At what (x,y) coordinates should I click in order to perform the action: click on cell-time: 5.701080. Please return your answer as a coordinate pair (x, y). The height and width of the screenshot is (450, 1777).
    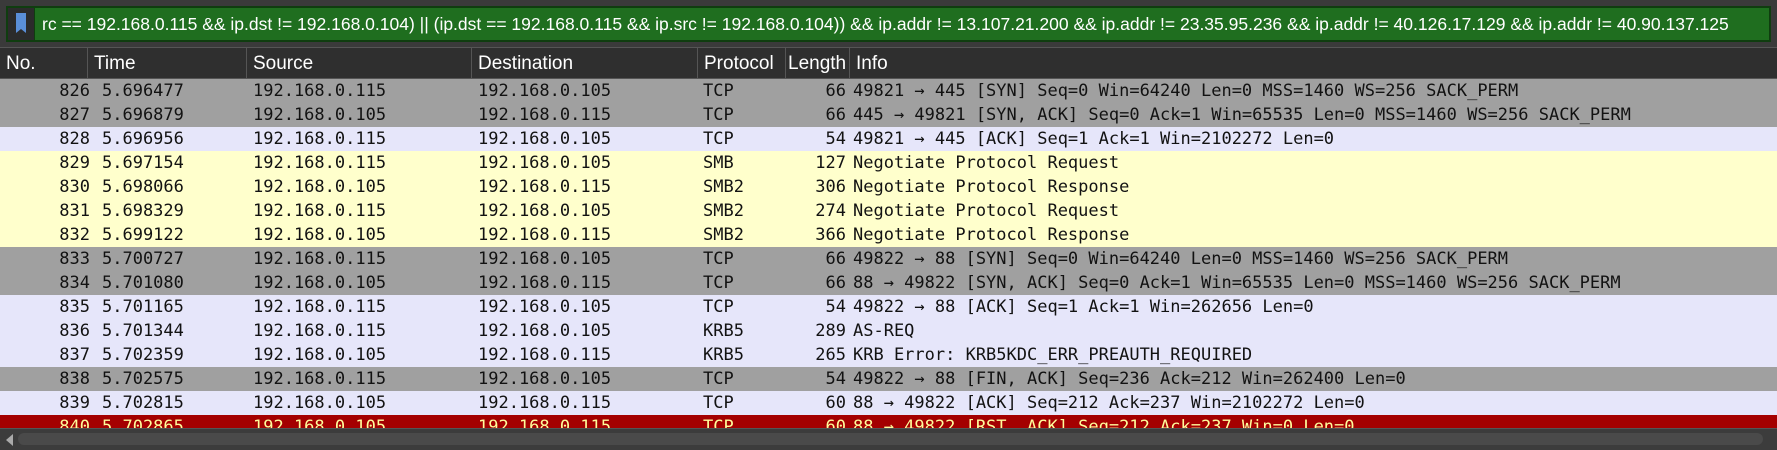
    Looking at the image, I should click on (143, 283).